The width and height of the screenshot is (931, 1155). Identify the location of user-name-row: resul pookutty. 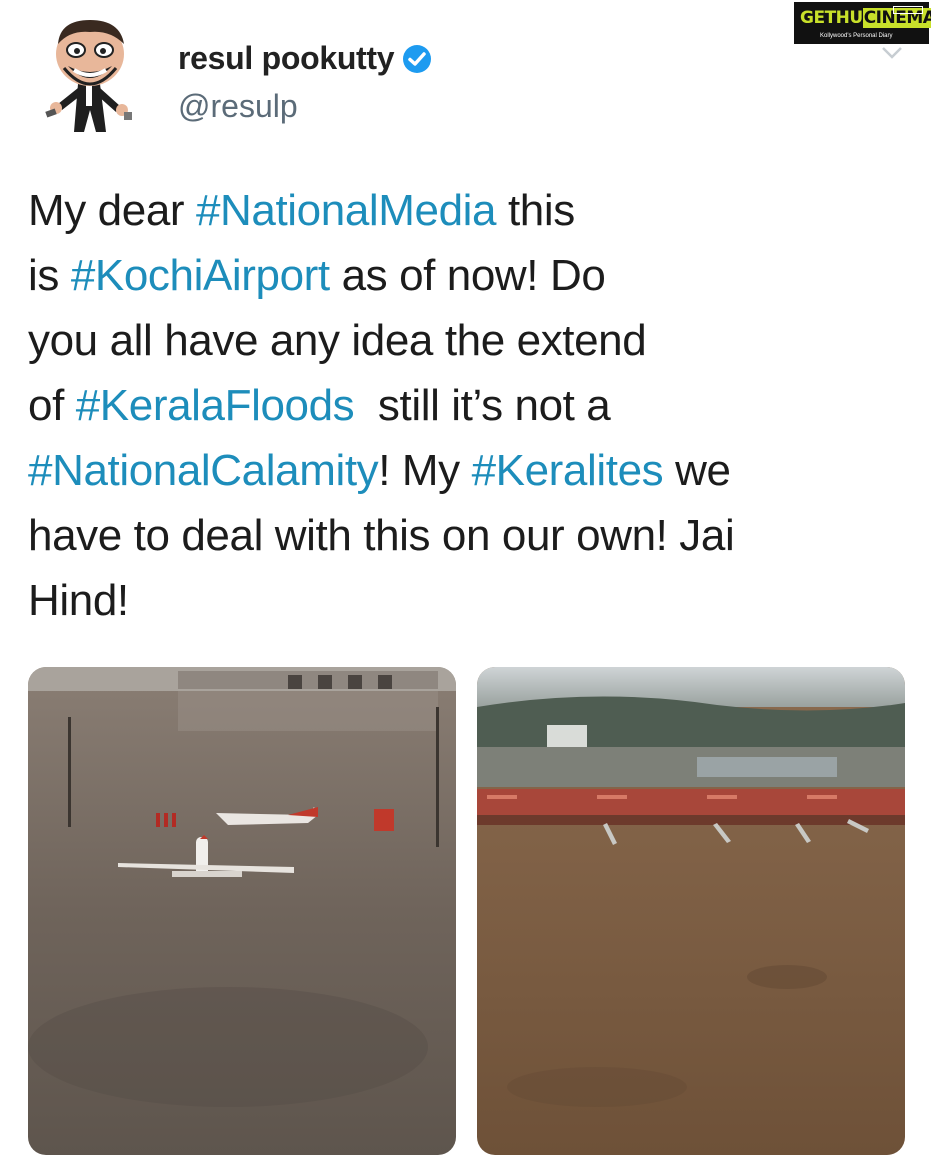
(305, 58).